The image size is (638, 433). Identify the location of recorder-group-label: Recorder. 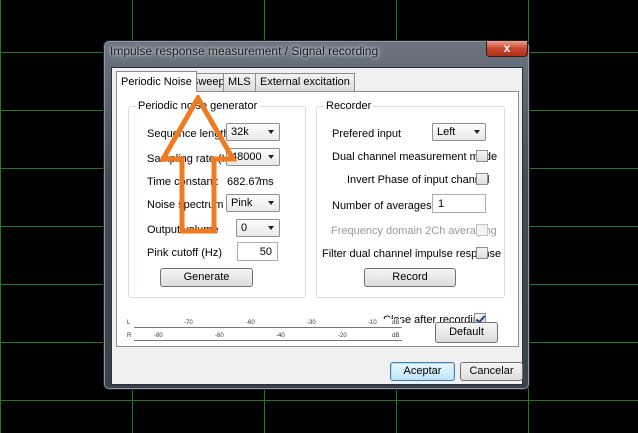
(349, 106).